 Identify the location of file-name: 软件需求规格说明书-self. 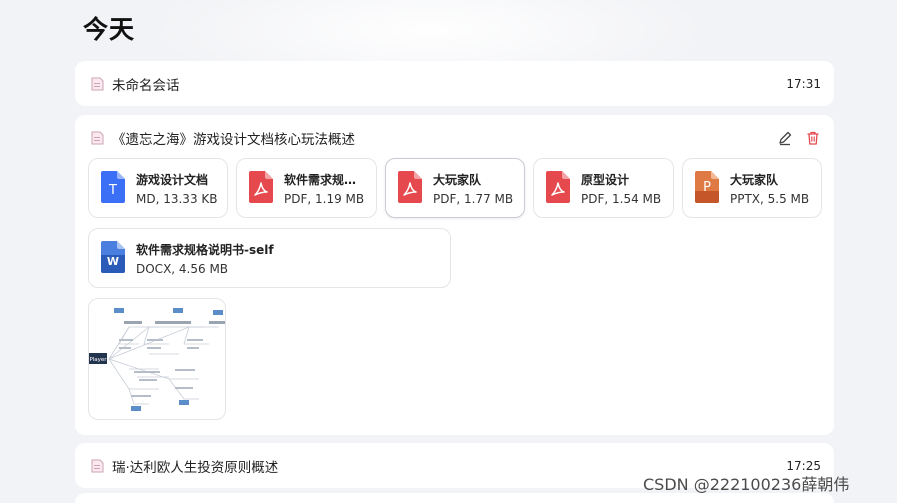
(205, 250).